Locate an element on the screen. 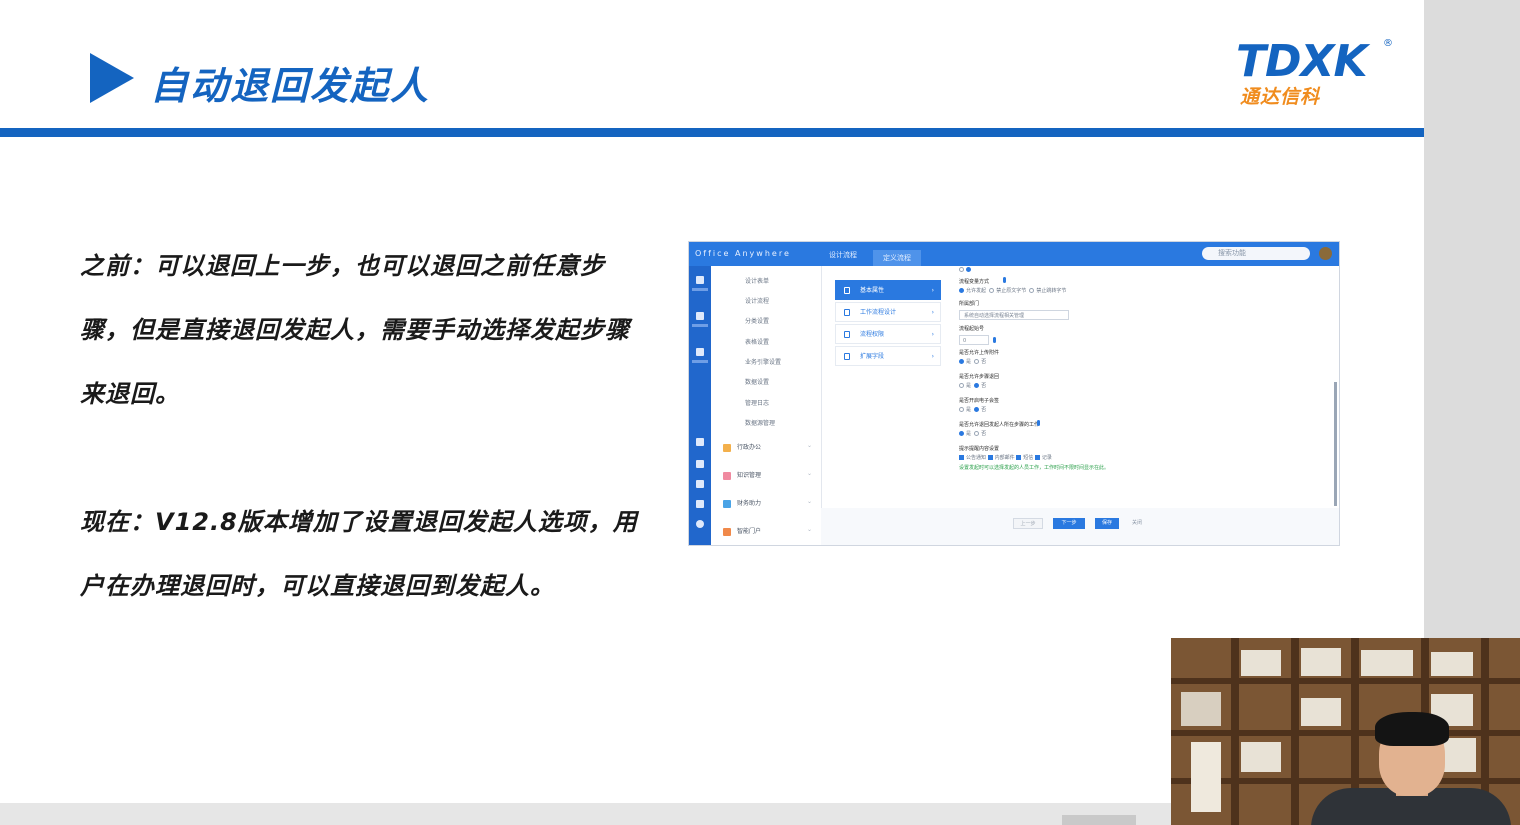 The image size is (1520, 825). field-label: 流程起始号 is located at coordinates (972, 329).